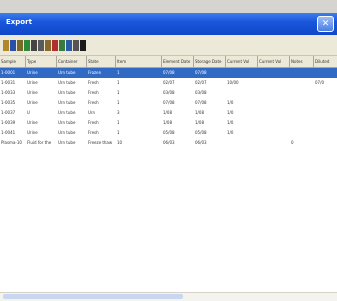 This screenshot has height=301, width=337. I want to click on table-cell: 06/03, so click(169, 142).